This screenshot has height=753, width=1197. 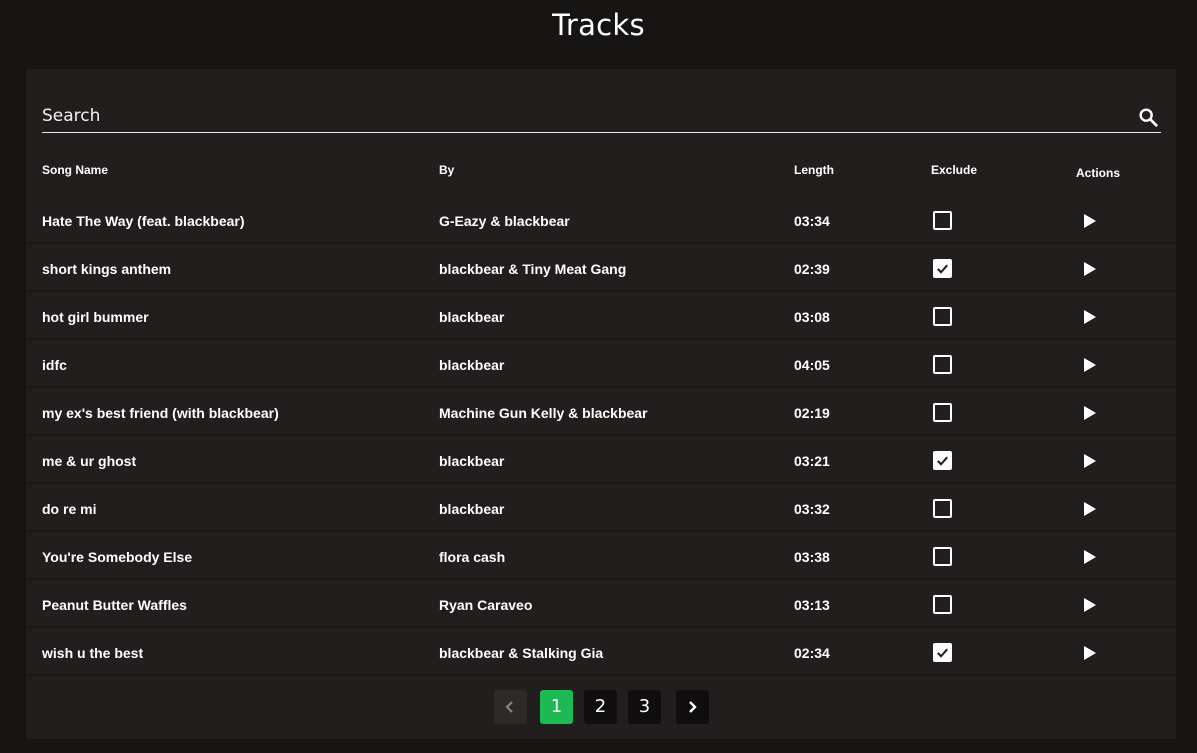 What do you see at coordinates (812, 605) in the screenshot?
I see `song-length: 03:13` at bounding box center [812, 605].